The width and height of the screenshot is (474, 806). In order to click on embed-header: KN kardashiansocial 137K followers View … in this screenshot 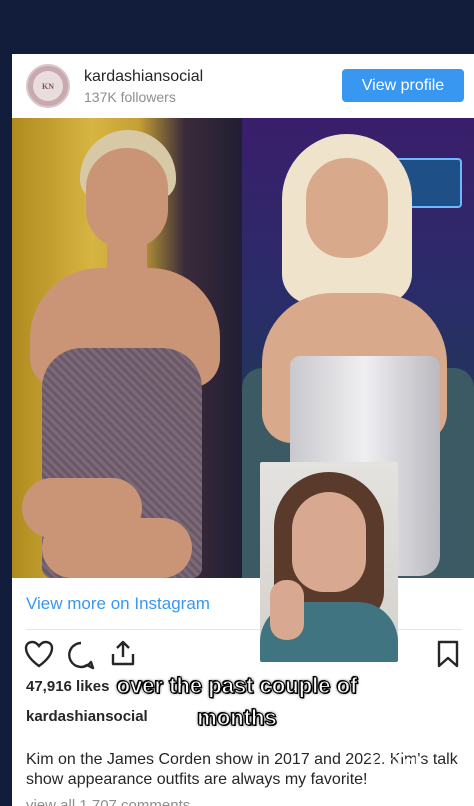, I will do `click(243, 86)`.